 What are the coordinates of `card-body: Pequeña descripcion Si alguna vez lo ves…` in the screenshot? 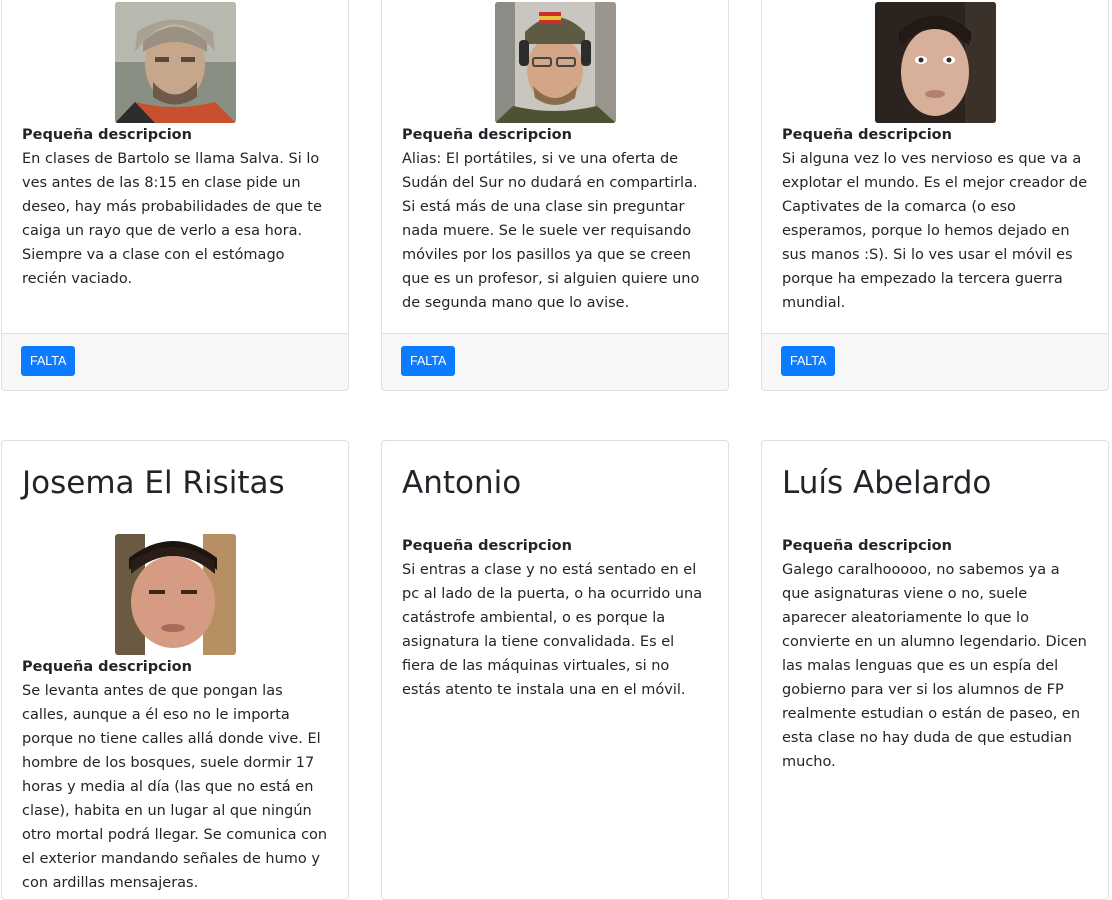 It's located at (935, 158).